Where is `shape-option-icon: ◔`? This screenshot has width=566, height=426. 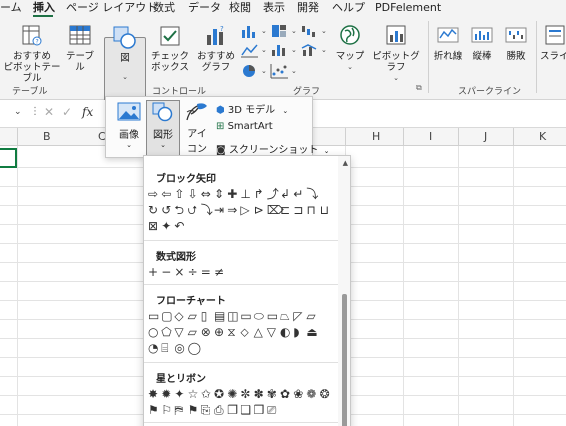 shape-option-icon: ◔ is located at coordinates (153, 348).